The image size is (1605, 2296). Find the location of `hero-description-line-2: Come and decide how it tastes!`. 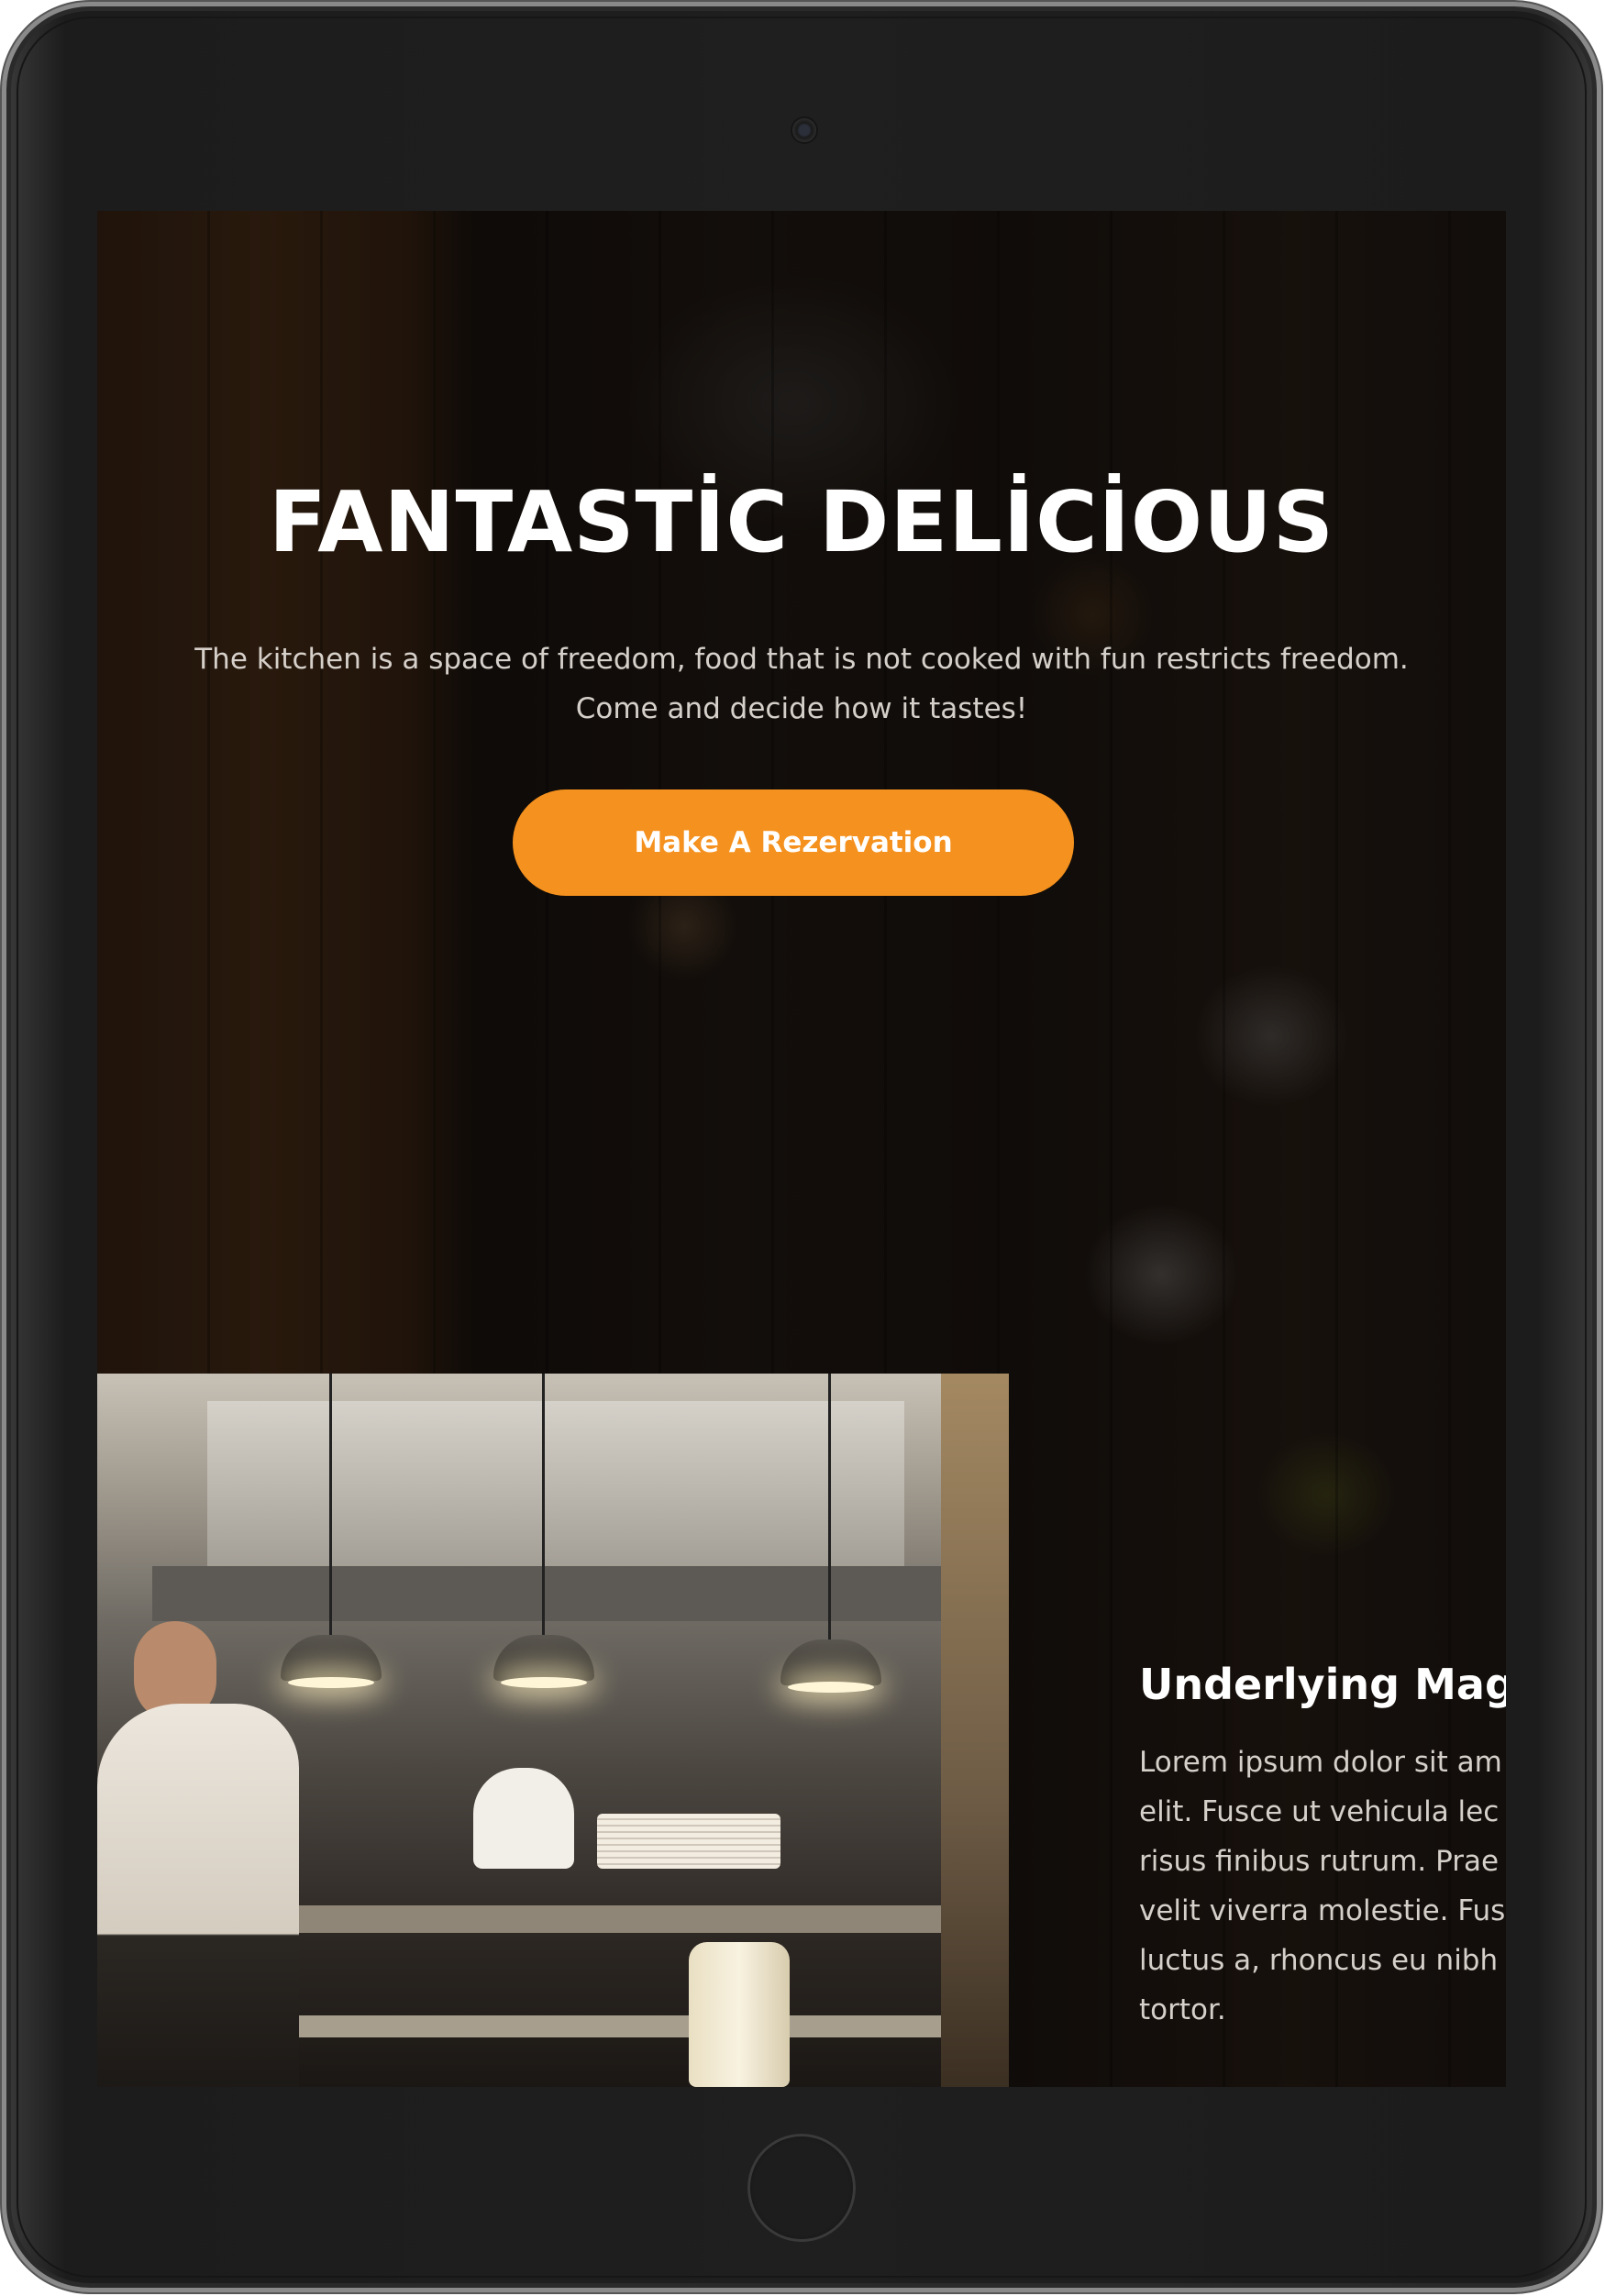

hero-description-line-2: Come and decide how it tastes! is located at coordinates (801, 708).